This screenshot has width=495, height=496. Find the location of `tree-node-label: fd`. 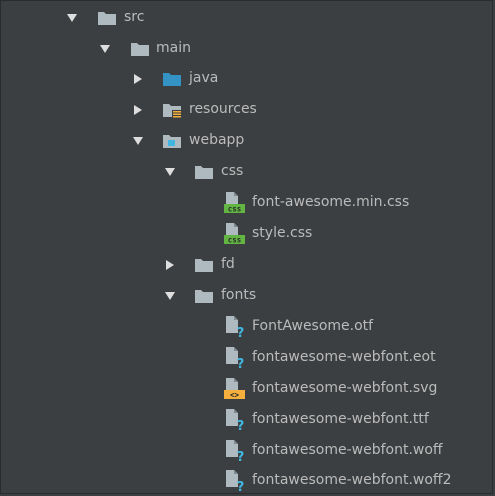

tree-node-label: fd is located at coordinates (228, 264).